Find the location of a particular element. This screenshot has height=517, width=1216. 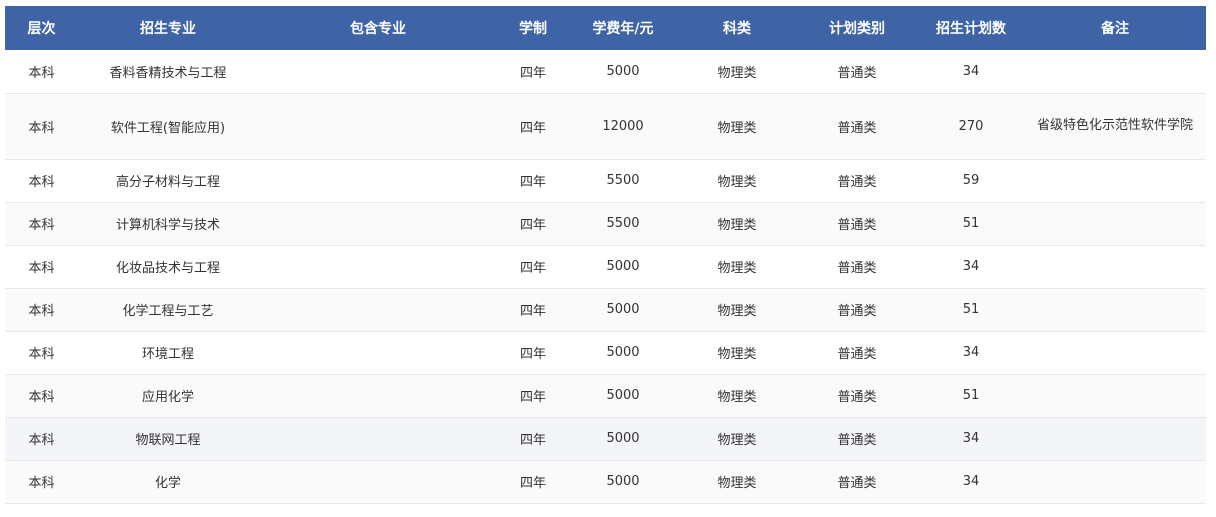

cell-major: 化学工程与工艺 is located at coordinates (168, 310).